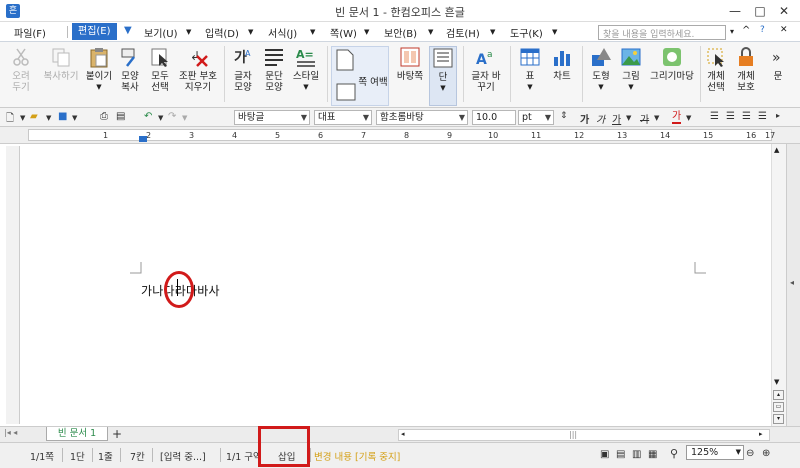  I want to click on more-button: » 문, so click(778, 64).